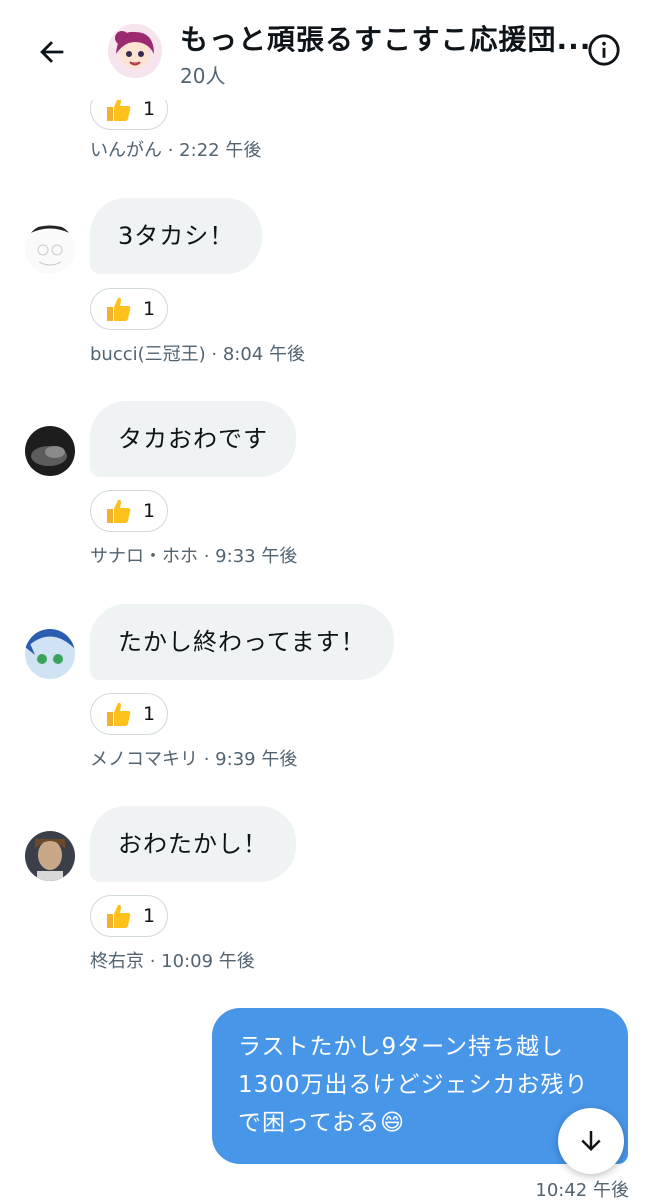 This screenshot has width=655, height=1200. I want to click on message-time: 2:22 午後, so click(220, 150).